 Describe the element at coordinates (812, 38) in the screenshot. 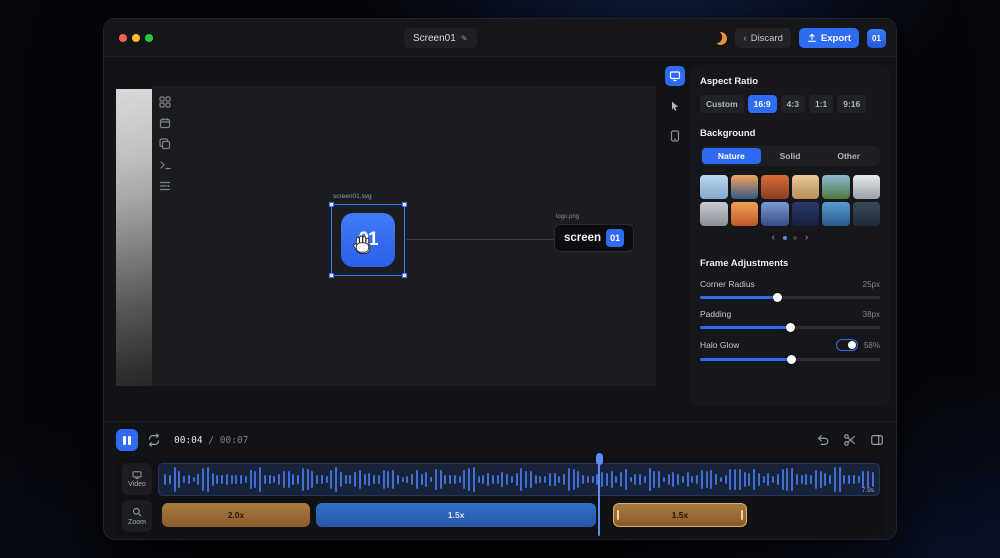

I see `export-icon` at that location.